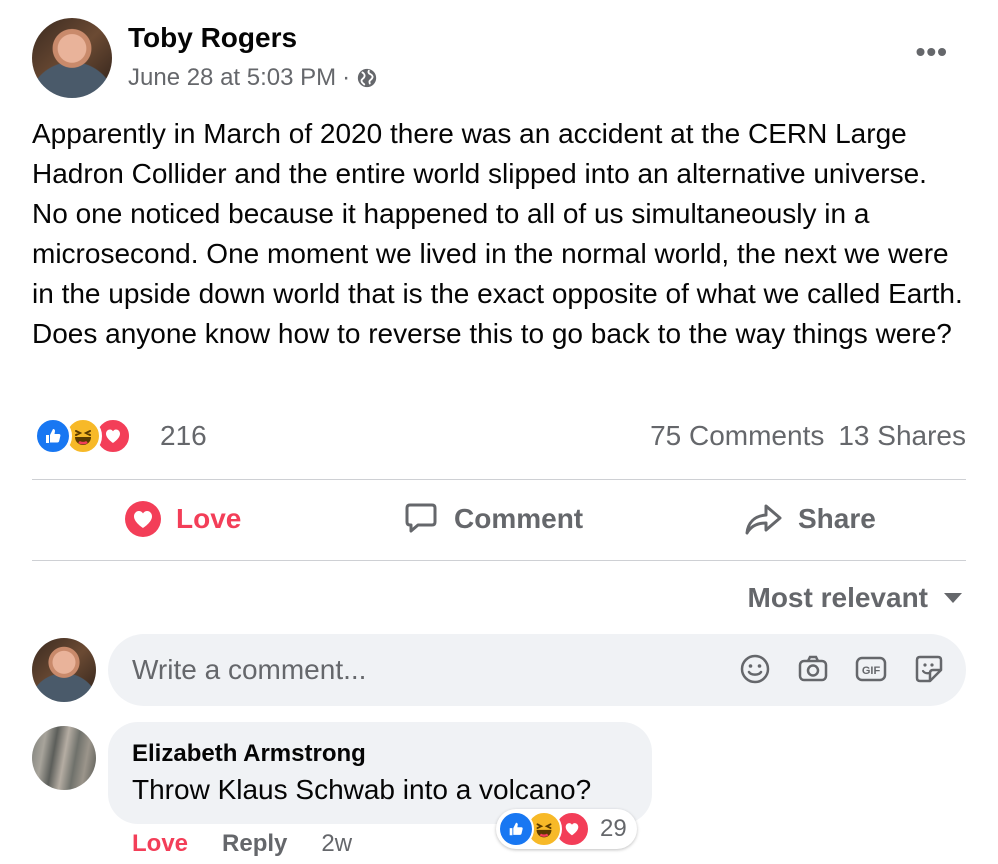 The width and height of the screenshot is (998, 864). Describe the element at coordinates (362, 789) in the screenshot. I see `comment-text: Throw Klaus Schwab into a volcano?` at that location.